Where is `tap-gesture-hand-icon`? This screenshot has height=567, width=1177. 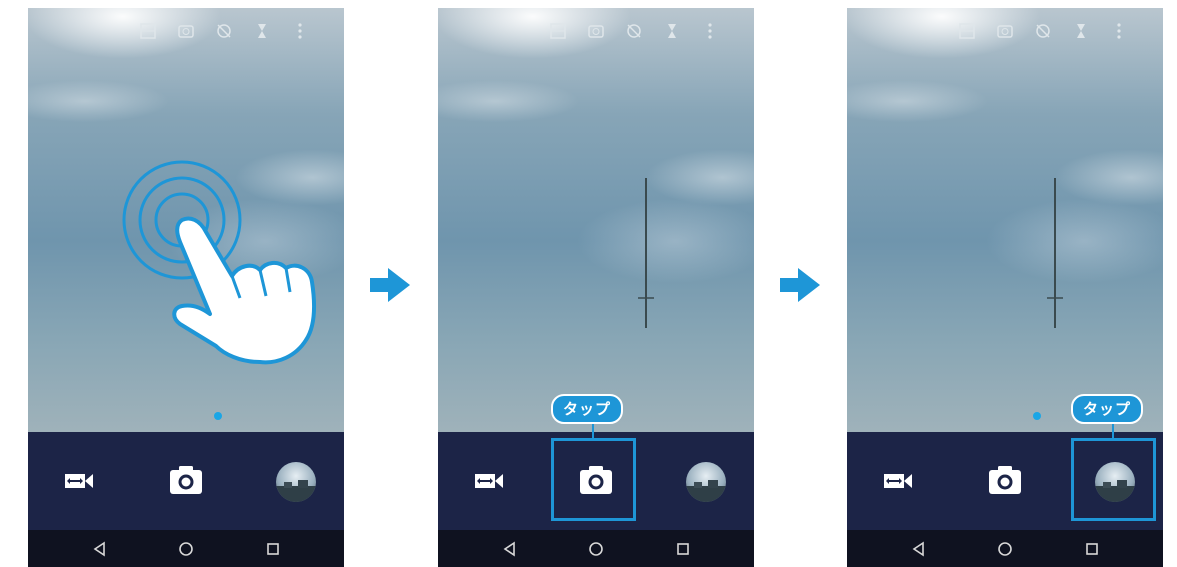
tap-gesture-hand-icon is located at coordinates (219, 262).